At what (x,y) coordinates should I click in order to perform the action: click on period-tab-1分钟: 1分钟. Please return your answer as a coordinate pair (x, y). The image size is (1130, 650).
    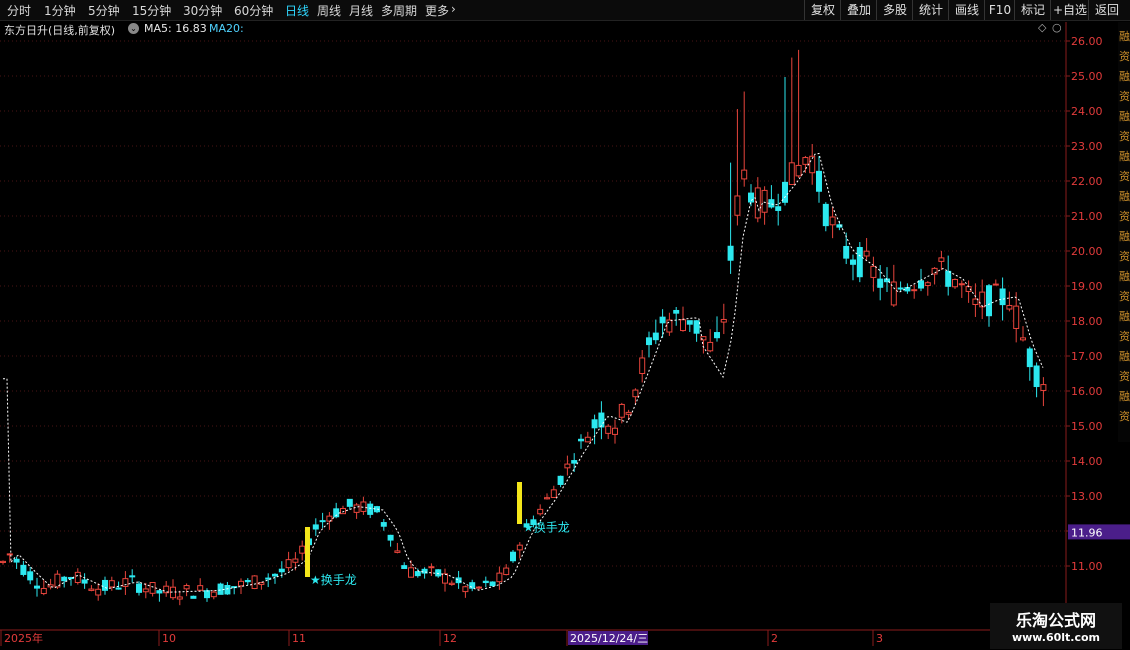
    Looking at the image, I should click on (60, 10).